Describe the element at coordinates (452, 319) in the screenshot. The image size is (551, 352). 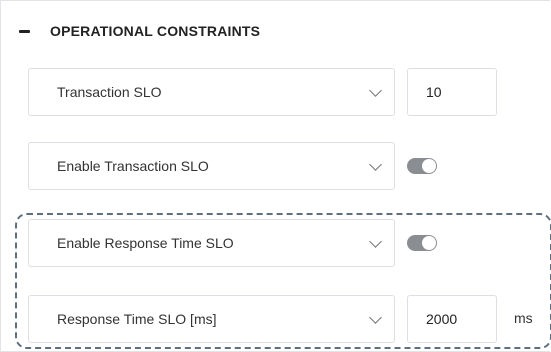
I see `response-time-slo-input` at that location.